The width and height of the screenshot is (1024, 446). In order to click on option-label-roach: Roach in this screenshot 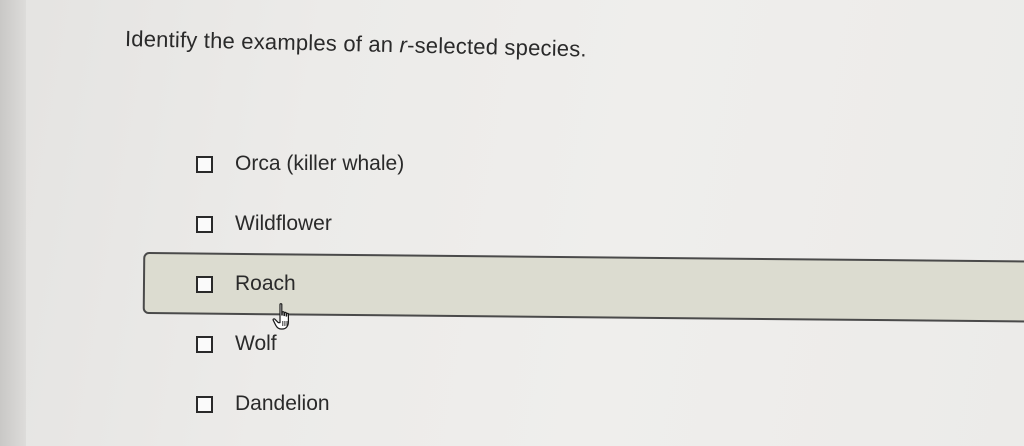, I will do `click(265, 283)`.